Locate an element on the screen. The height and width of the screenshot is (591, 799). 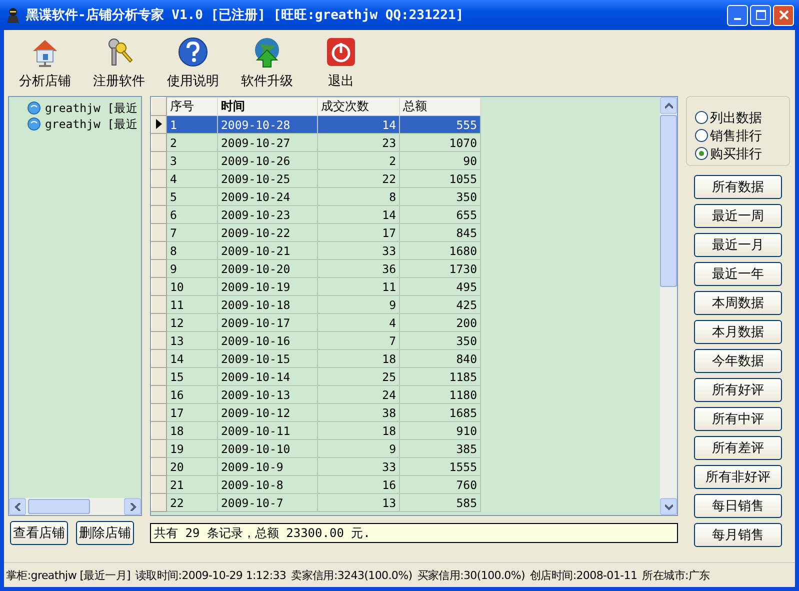
table-cell: 2009-10-22 is located at coordinates (268, 233).